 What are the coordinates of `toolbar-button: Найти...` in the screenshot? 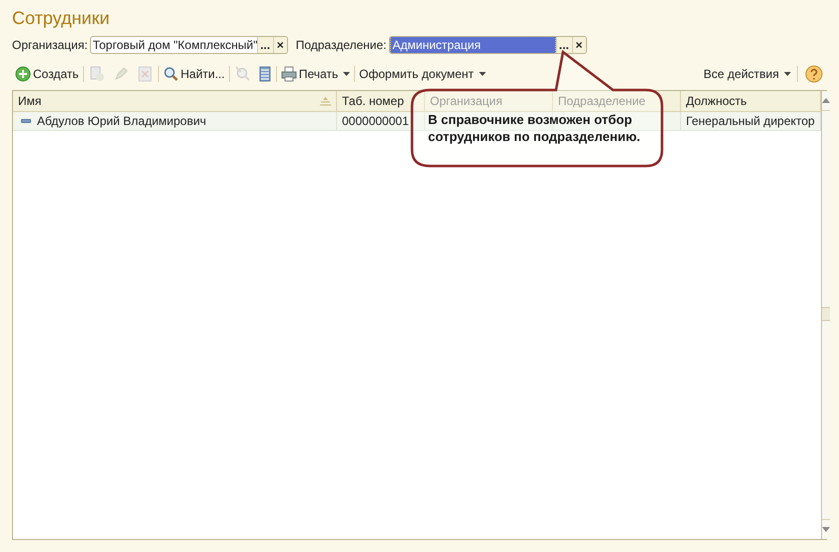 It's located at (194, 74).